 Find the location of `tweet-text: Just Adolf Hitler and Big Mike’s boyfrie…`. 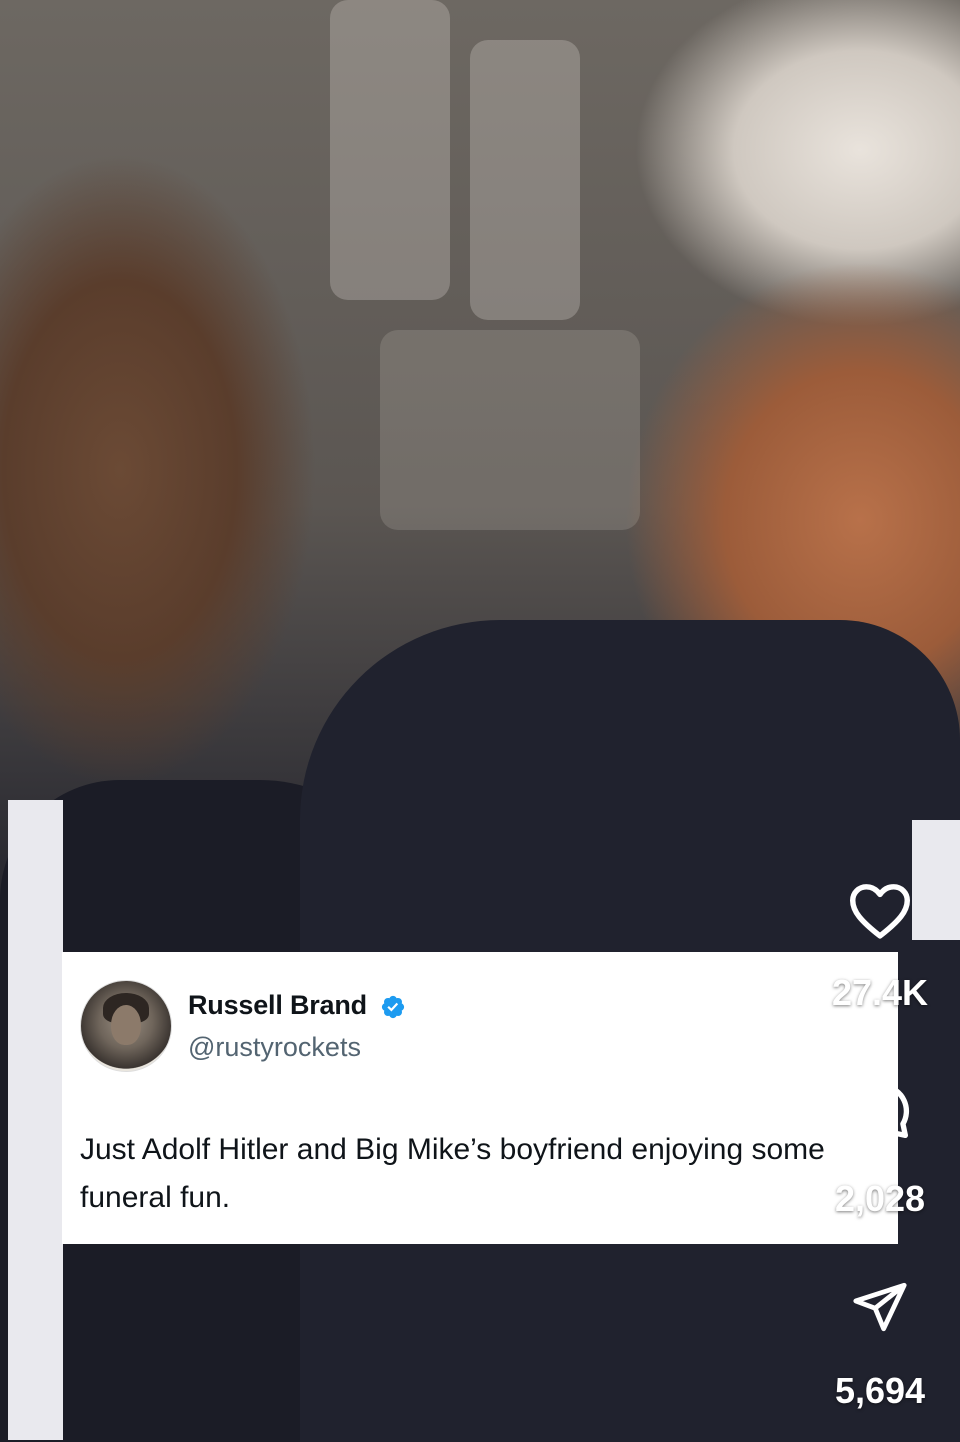

tweet-text: Just Adolf Hitler and Big Mike’s boyfrie… is located at coordinates (452, 1173).